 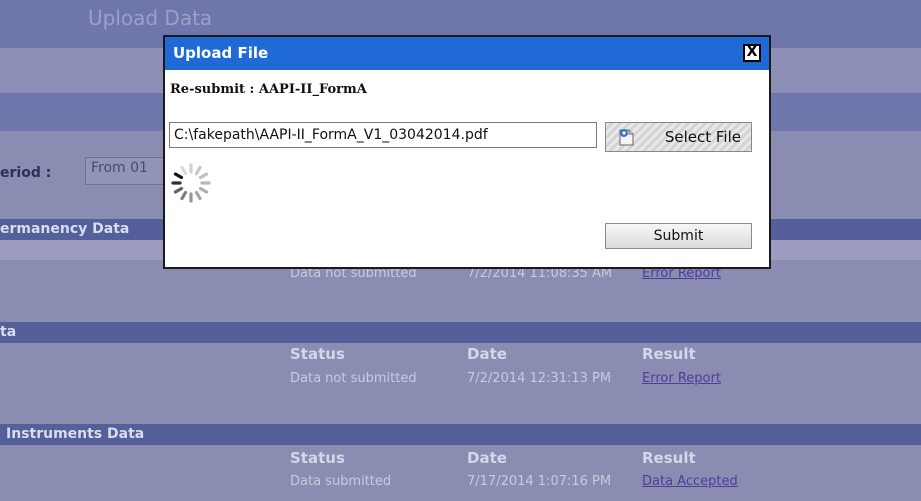 What do you see at coordinates (539, 378) in the screenshot?
I see `row-date: 7/2/2014 12:31:13 PM` at bounding box center [539, 378].